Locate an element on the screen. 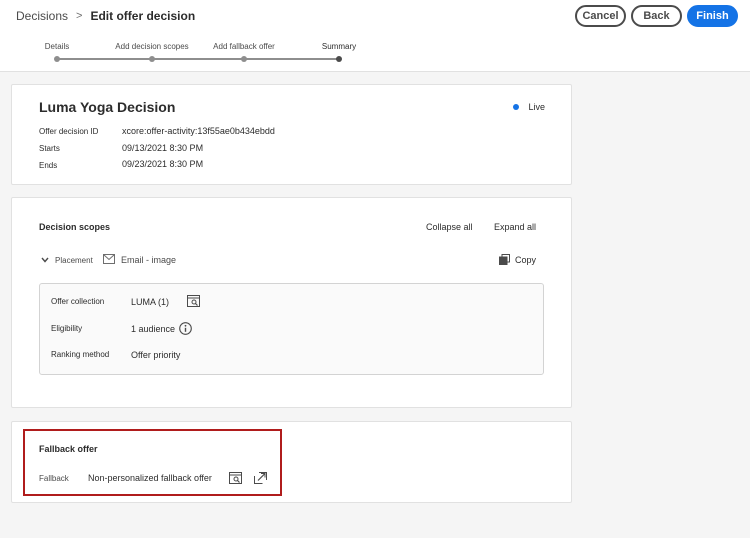 The height and width of the screenshot is (538, 750). starts-label: Starts is located at coordinates (49, 148).